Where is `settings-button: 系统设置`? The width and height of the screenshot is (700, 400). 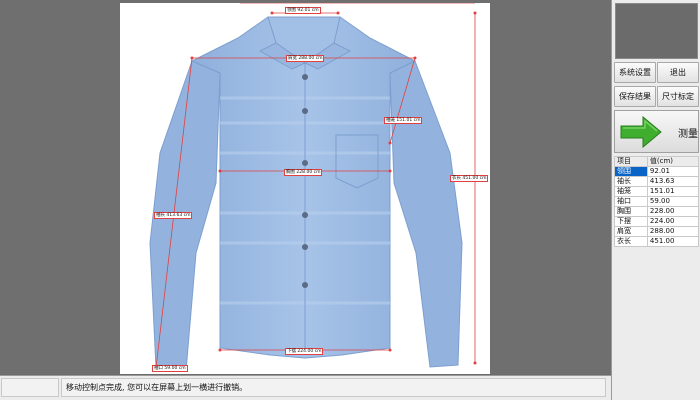
settings-button: 系统设置 is located at coordinates (635, 72).